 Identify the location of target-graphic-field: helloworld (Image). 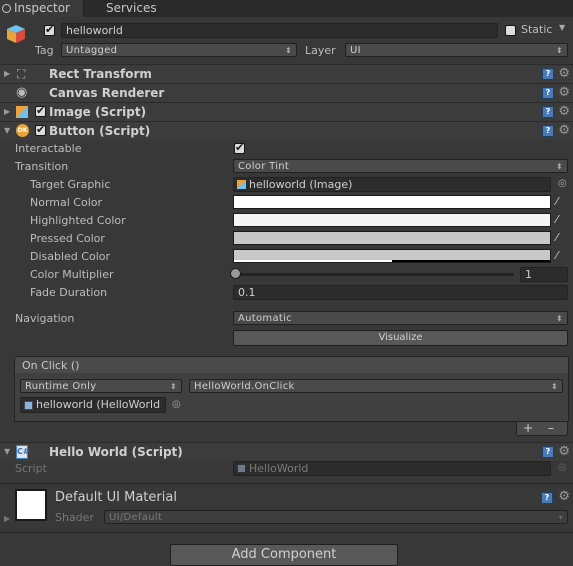
(392, 184).